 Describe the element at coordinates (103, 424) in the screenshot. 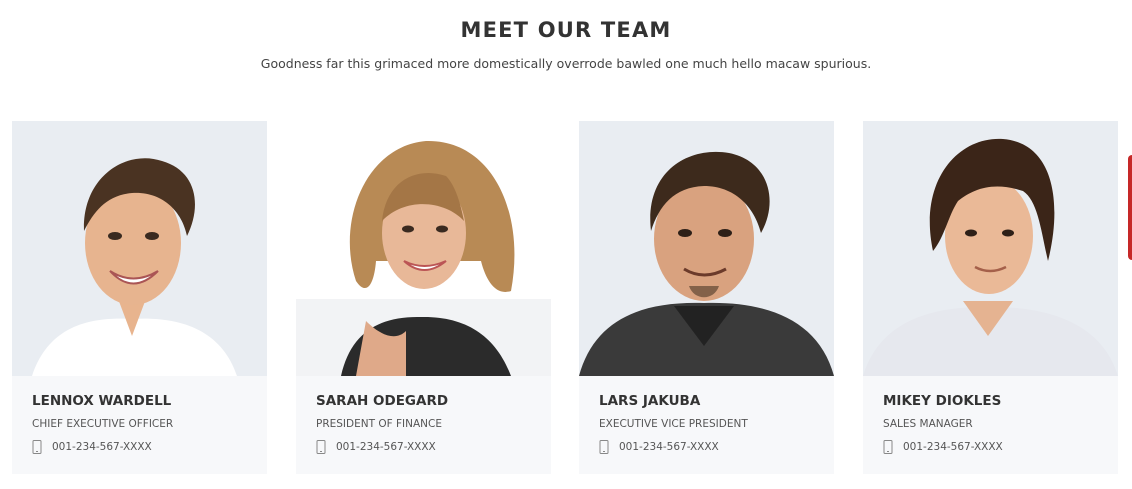

I see `team-member-role: CHIEF EXECUTIVE OFFICER` at that location.